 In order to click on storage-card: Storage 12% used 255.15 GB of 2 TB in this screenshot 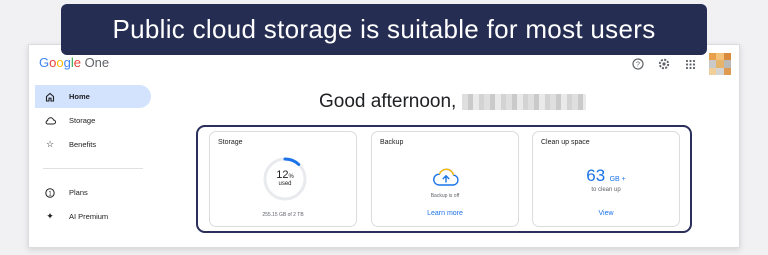, I will do `click(283, 179)`.